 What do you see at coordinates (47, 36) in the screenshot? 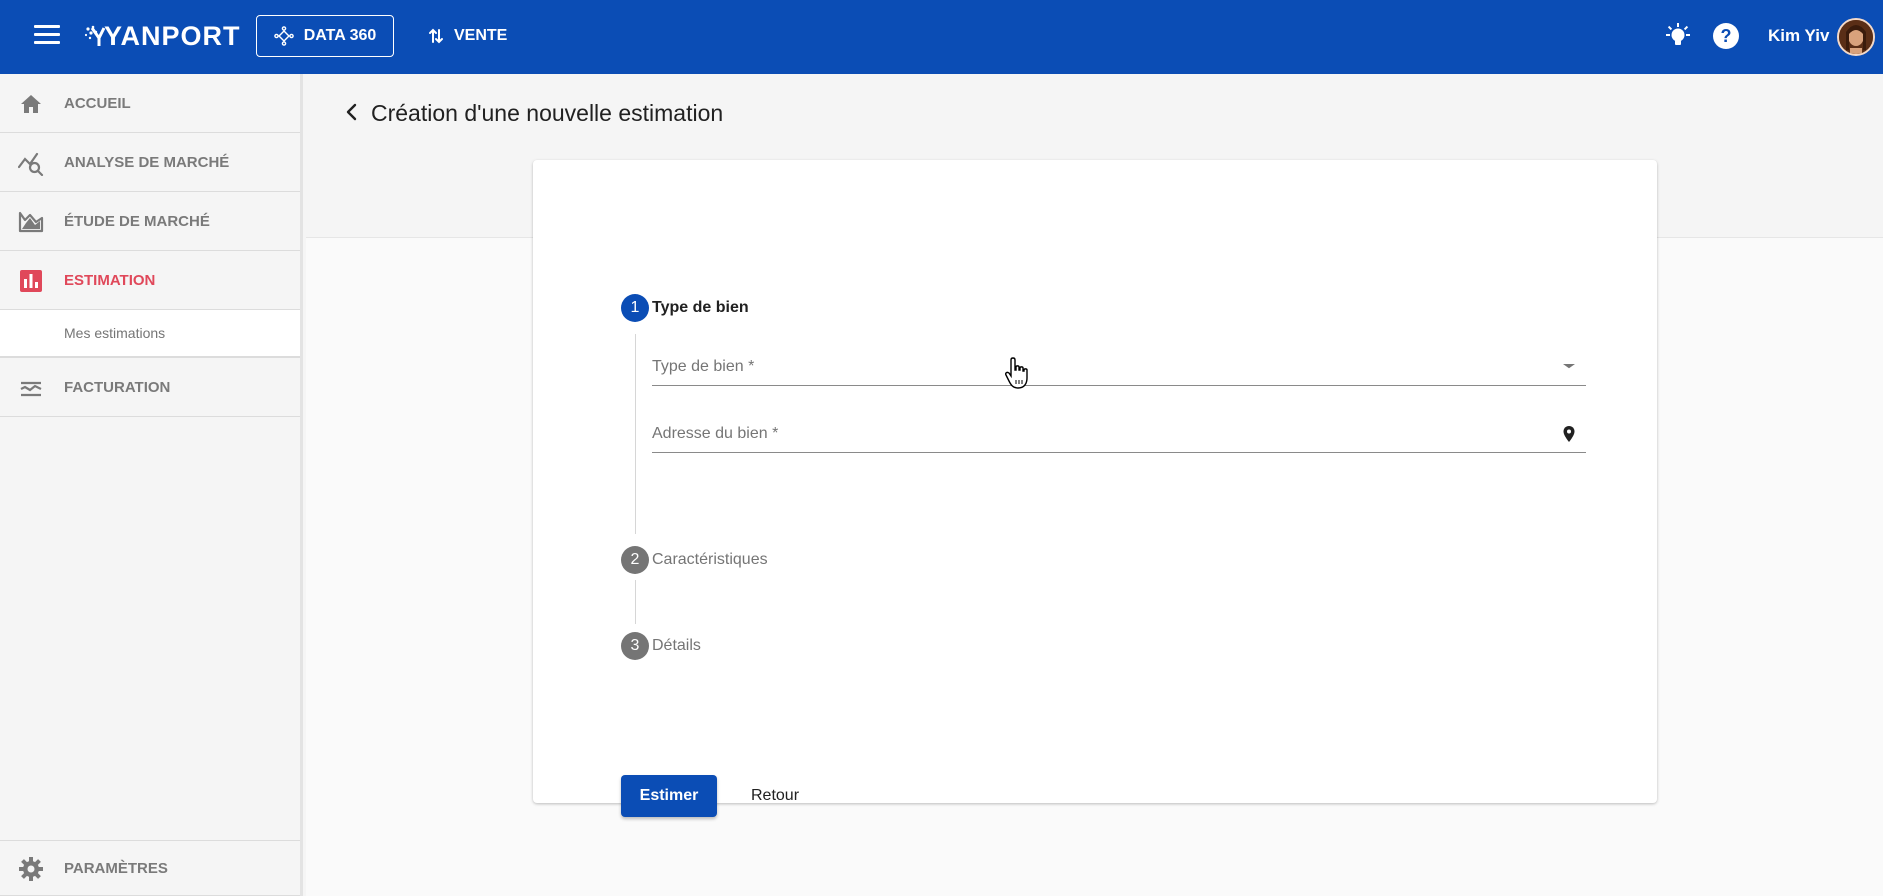
I see `menu-icon` at bounding box center [47, 36].